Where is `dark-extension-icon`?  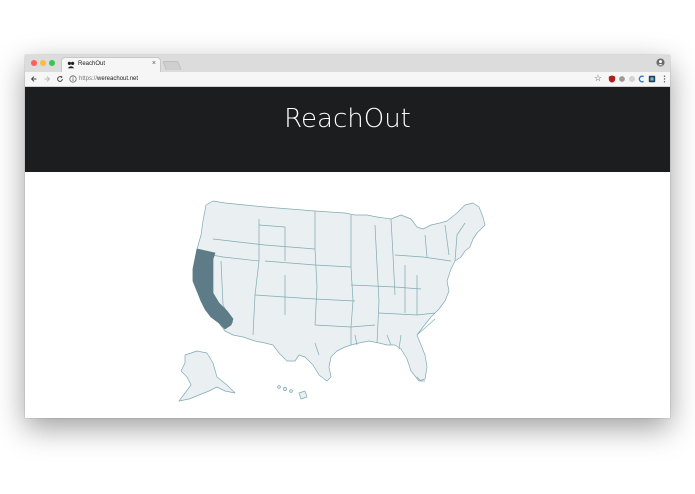 dark-extension-icon is located at coordinates (652, 79).